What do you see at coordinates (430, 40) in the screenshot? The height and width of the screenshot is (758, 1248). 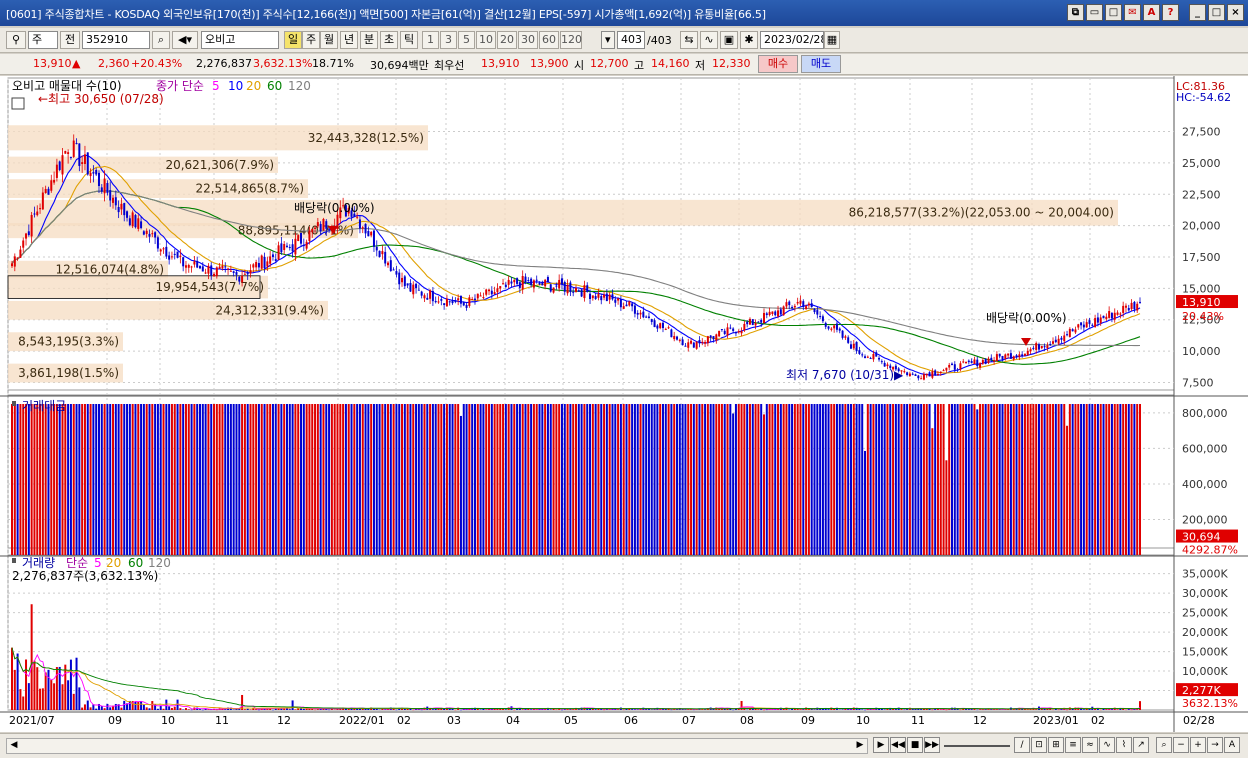 I see `interval-button-1: 1` at bounding box center [430, 40].